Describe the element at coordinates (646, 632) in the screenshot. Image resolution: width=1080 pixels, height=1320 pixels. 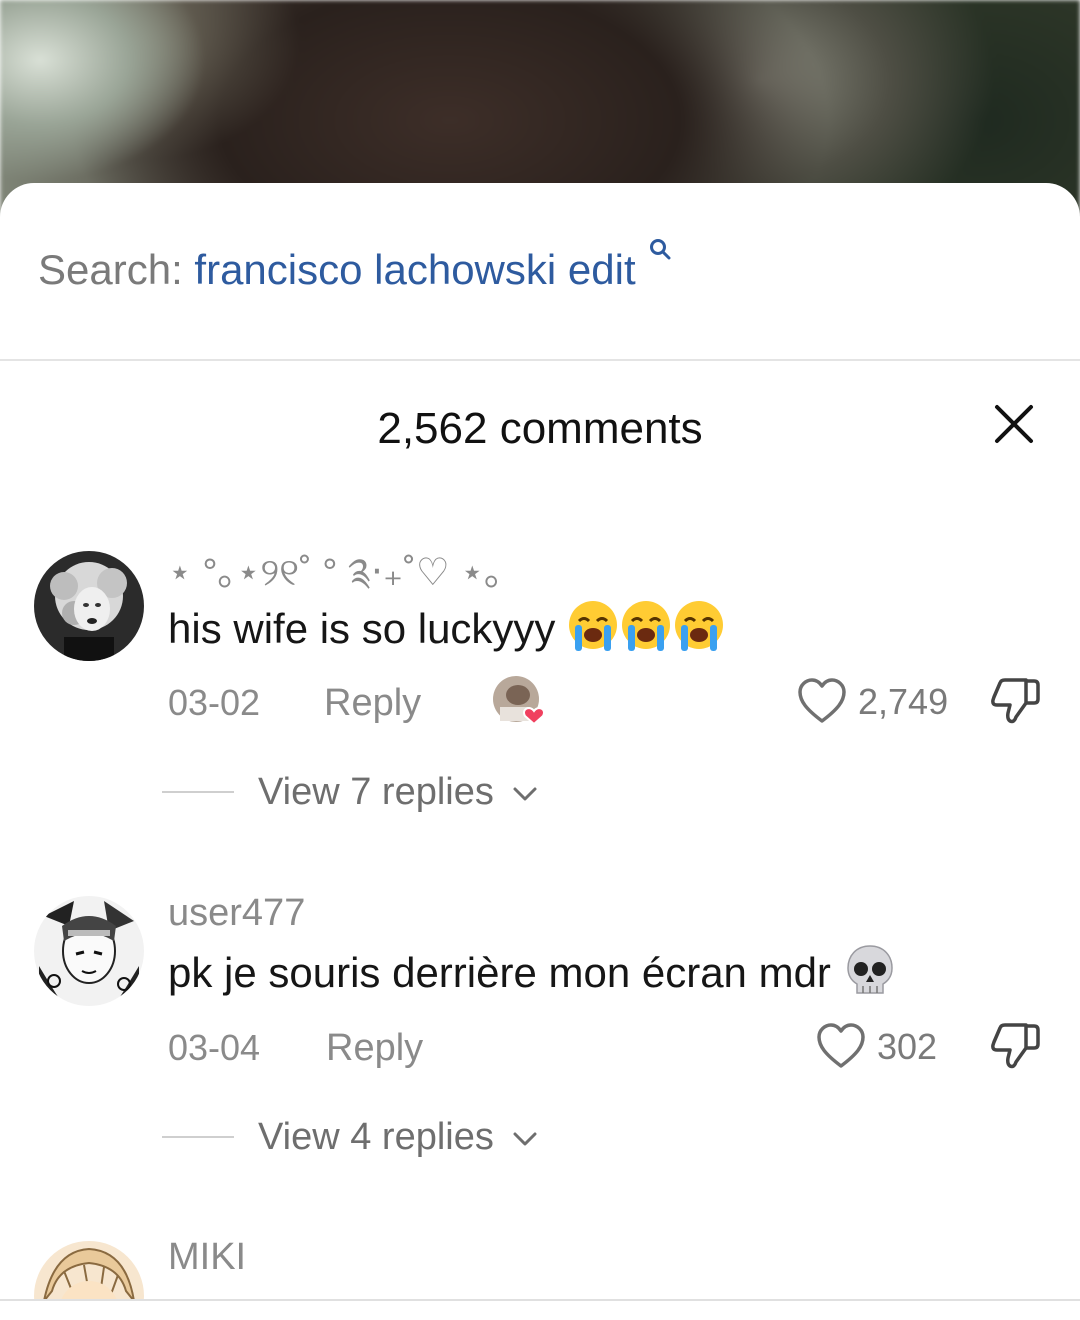
I see `crying-face-icon` at that location.